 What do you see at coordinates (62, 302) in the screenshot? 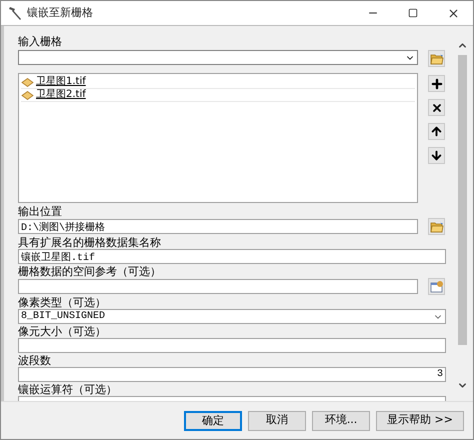
I see `field-label: 像素类型（可选）` at bounding box center [62, 302].